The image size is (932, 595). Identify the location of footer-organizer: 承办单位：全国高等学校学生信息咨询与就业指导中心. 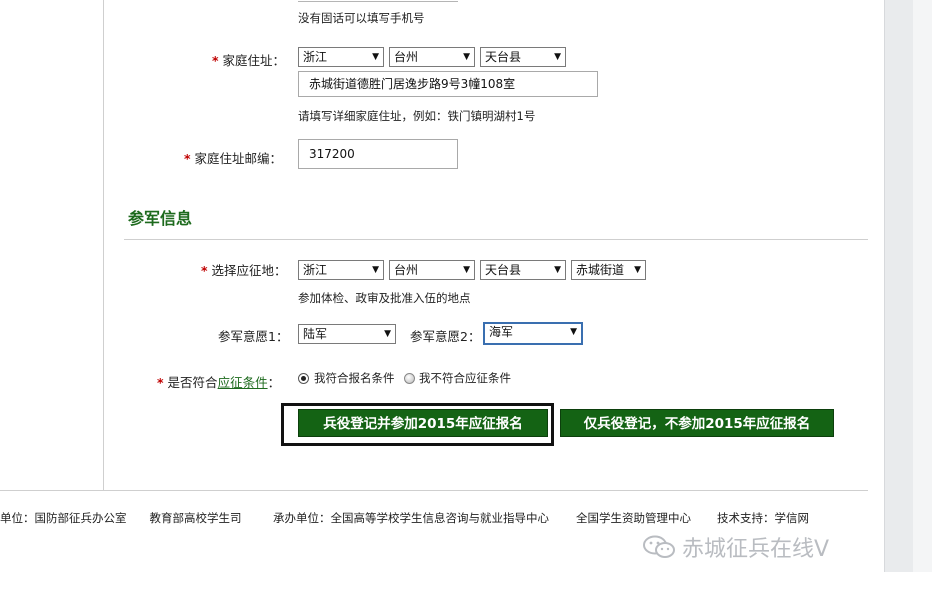
(411, 518).